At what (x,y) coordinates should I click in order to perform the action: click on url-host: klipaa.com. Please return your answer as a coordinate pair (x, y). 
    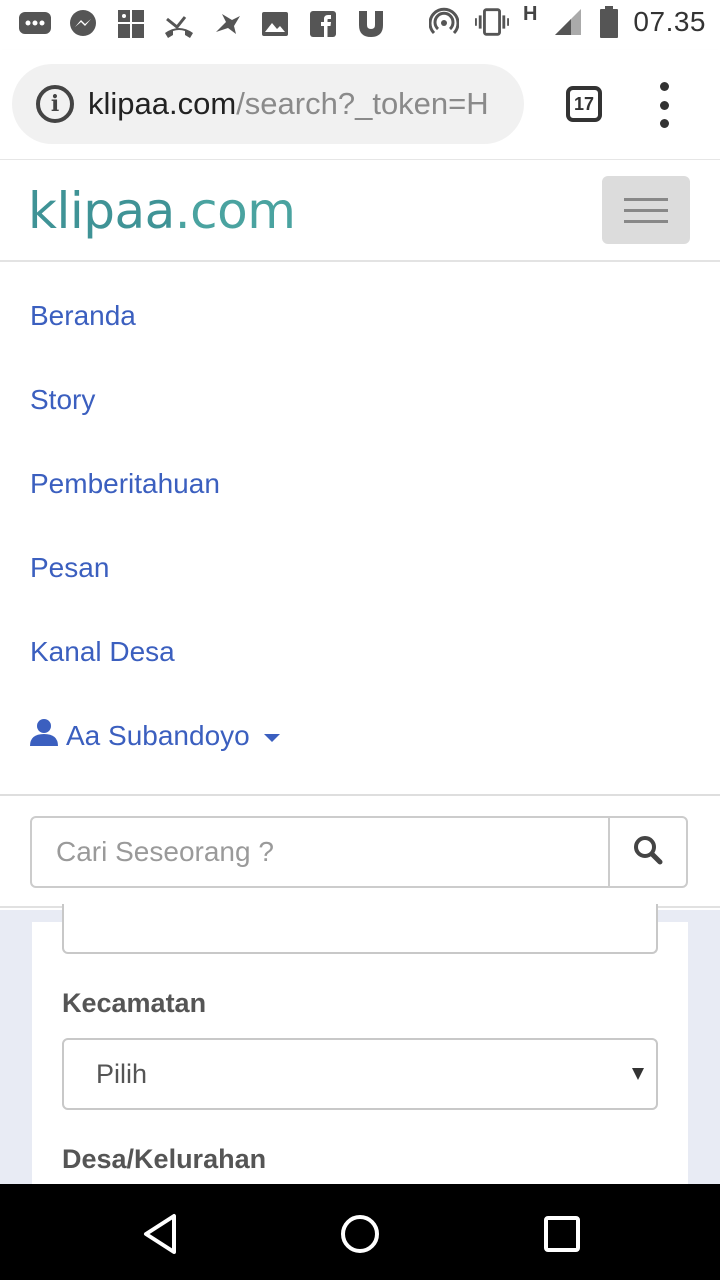
    Looking at the image, I should click on (162, 103).